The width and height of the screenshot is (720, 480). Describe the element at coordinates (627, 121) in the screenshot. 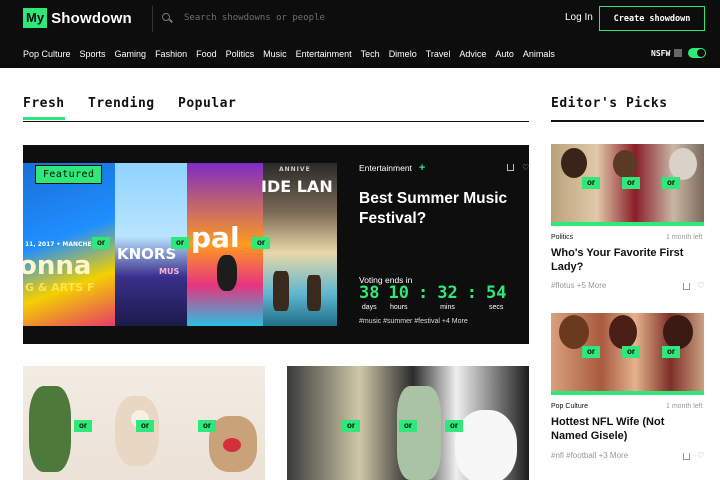

I see `editors-picks-underline` at that location.